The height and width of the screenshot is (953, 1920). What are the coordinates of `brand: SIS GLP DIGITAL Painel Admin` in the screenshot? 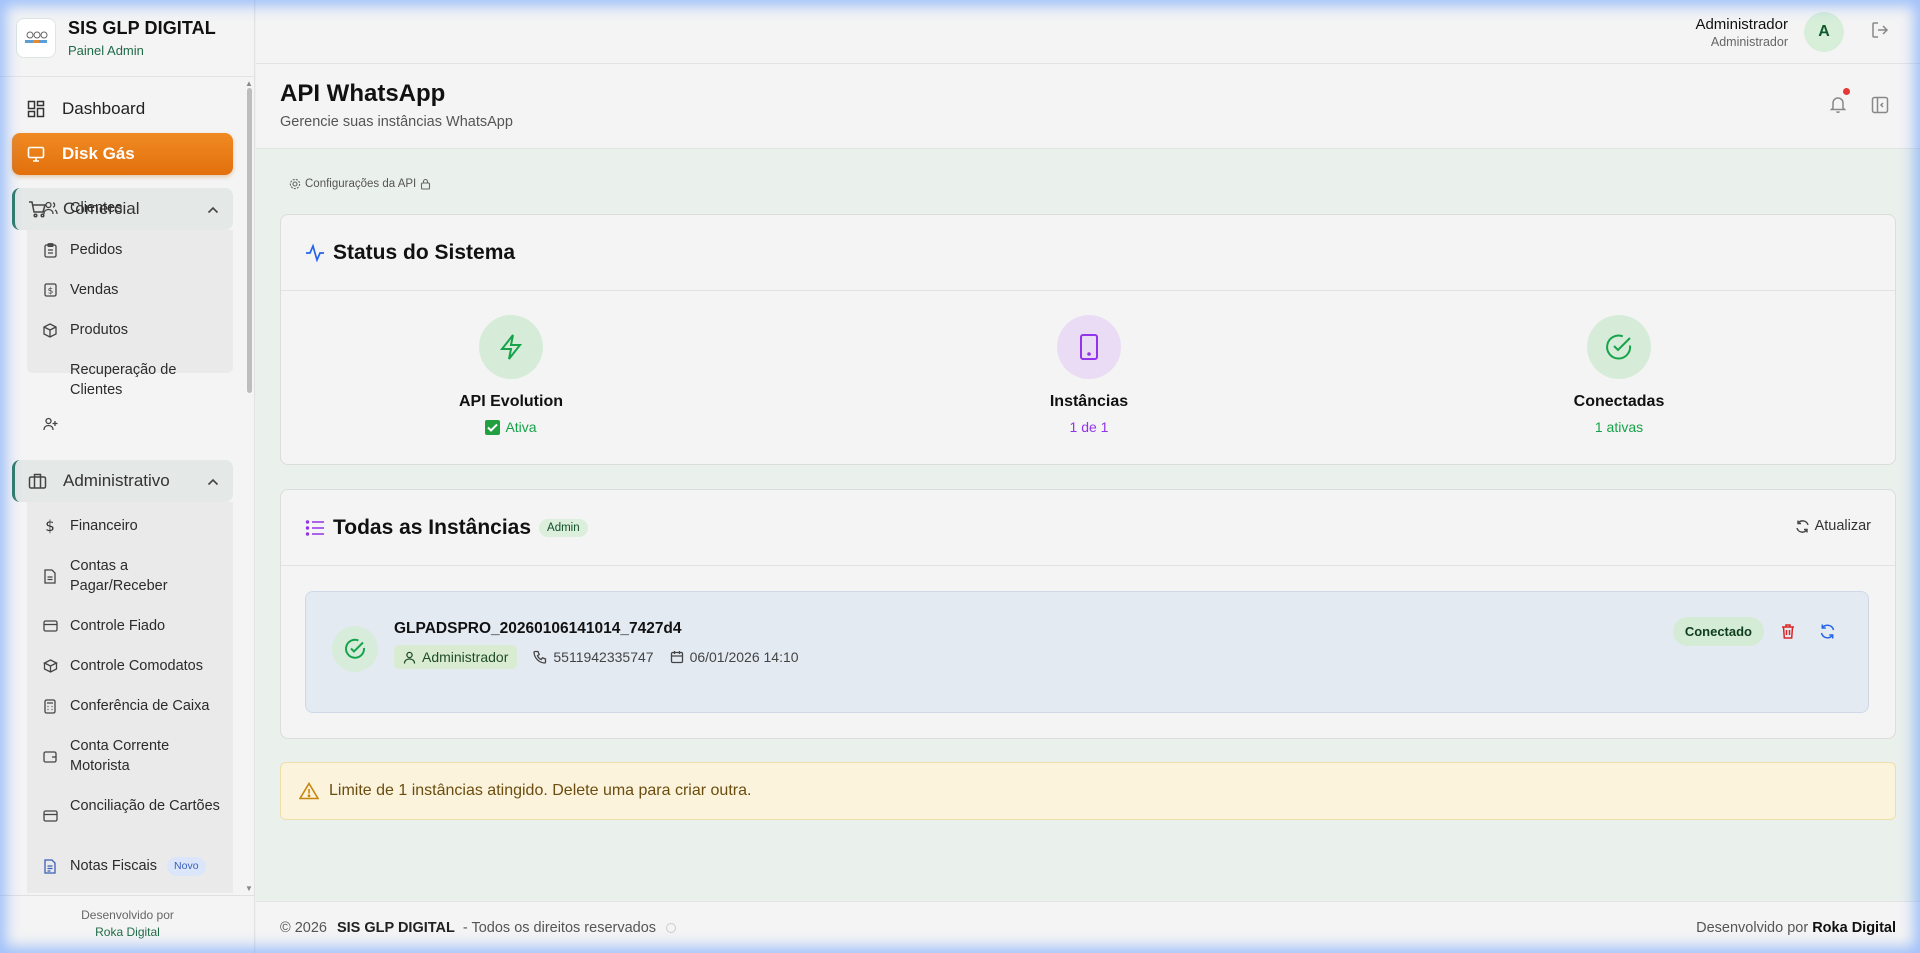 It's located at (127, 38).